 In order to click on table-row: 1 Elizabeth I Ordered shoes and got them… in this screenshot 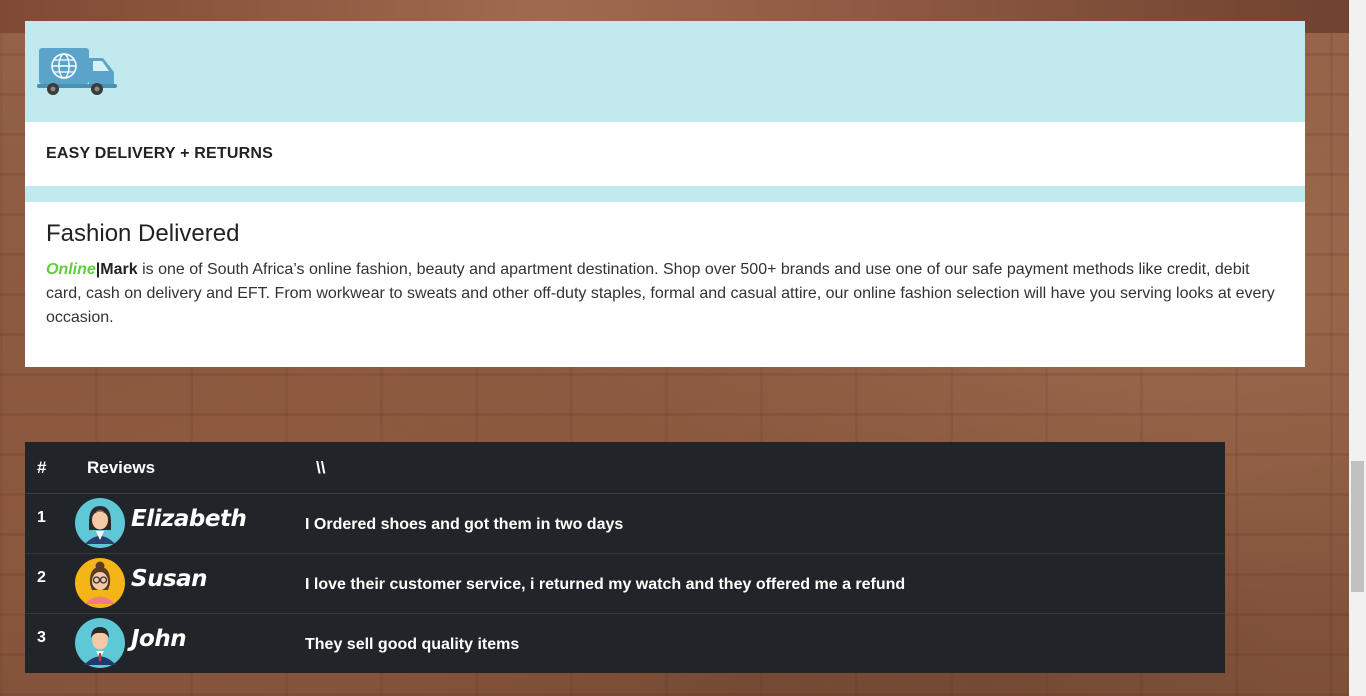, I will do `click(625, 524)`.